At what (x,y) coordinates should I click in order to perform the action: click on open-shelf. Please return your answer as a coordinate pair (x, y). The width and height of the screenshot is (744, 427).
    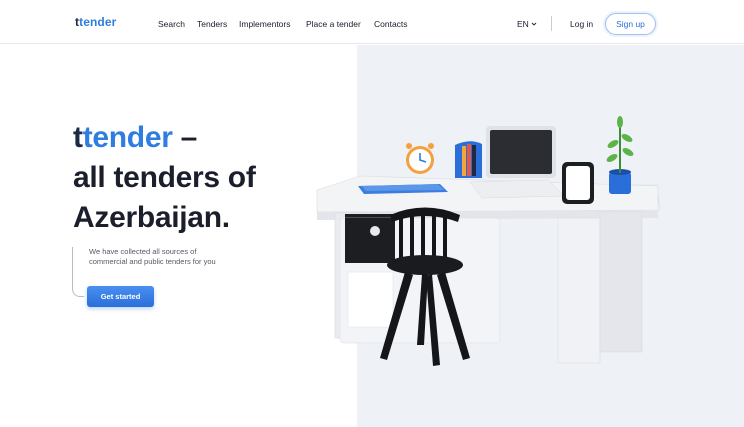
    Looking at the image, I should click on (370, 299).